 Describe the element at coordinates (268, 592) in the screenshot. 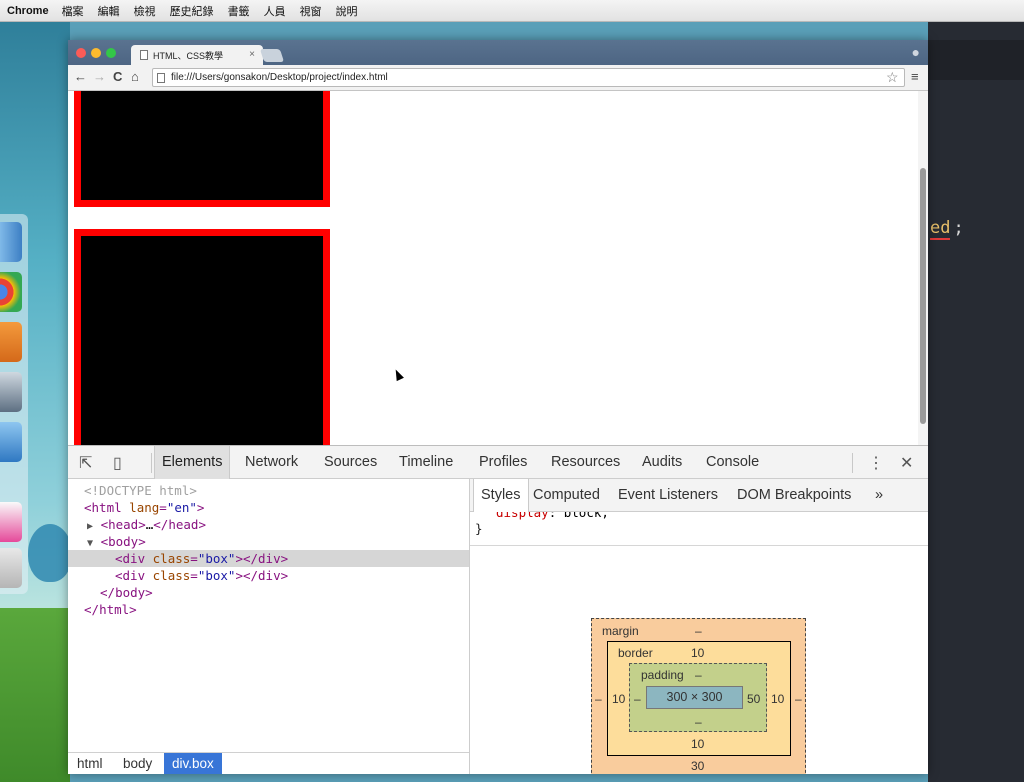

I see `dom-body-close: </body>` at that location.